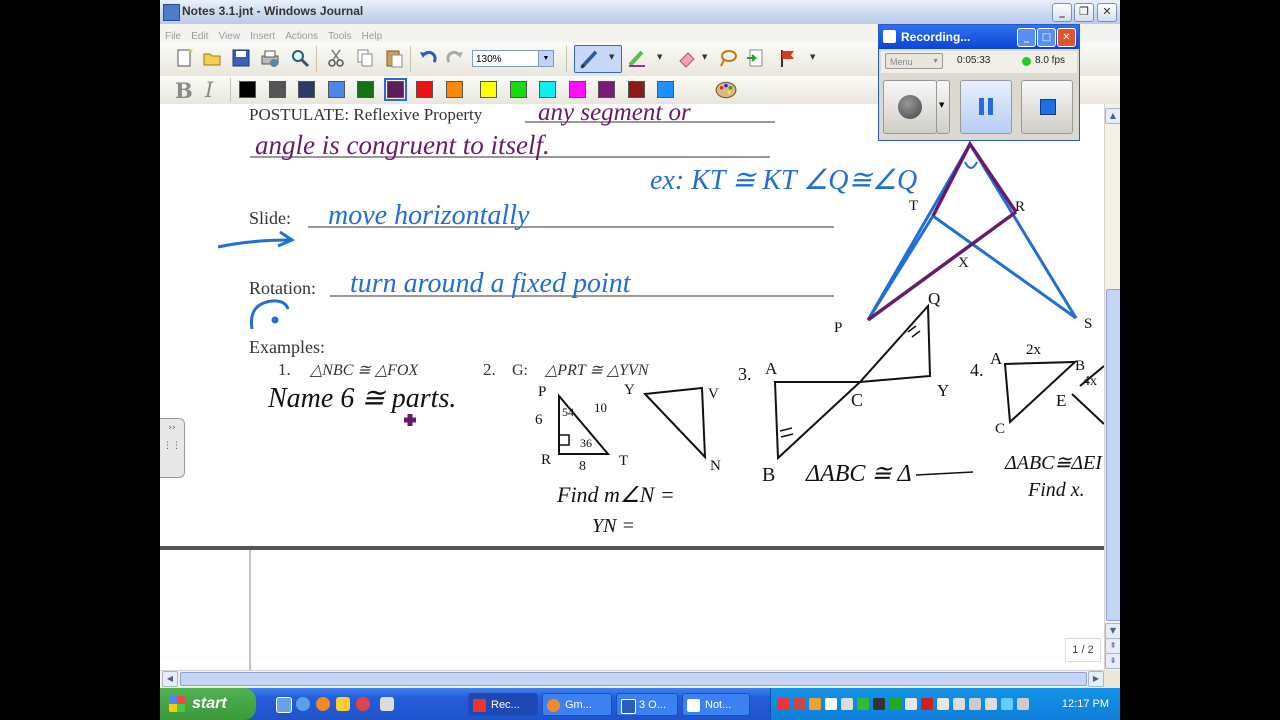  What do you see at coordinates (1066, 37) in the screenshot?
I see `recorder-close-button: ✕` at bounding box center [1066, 37].